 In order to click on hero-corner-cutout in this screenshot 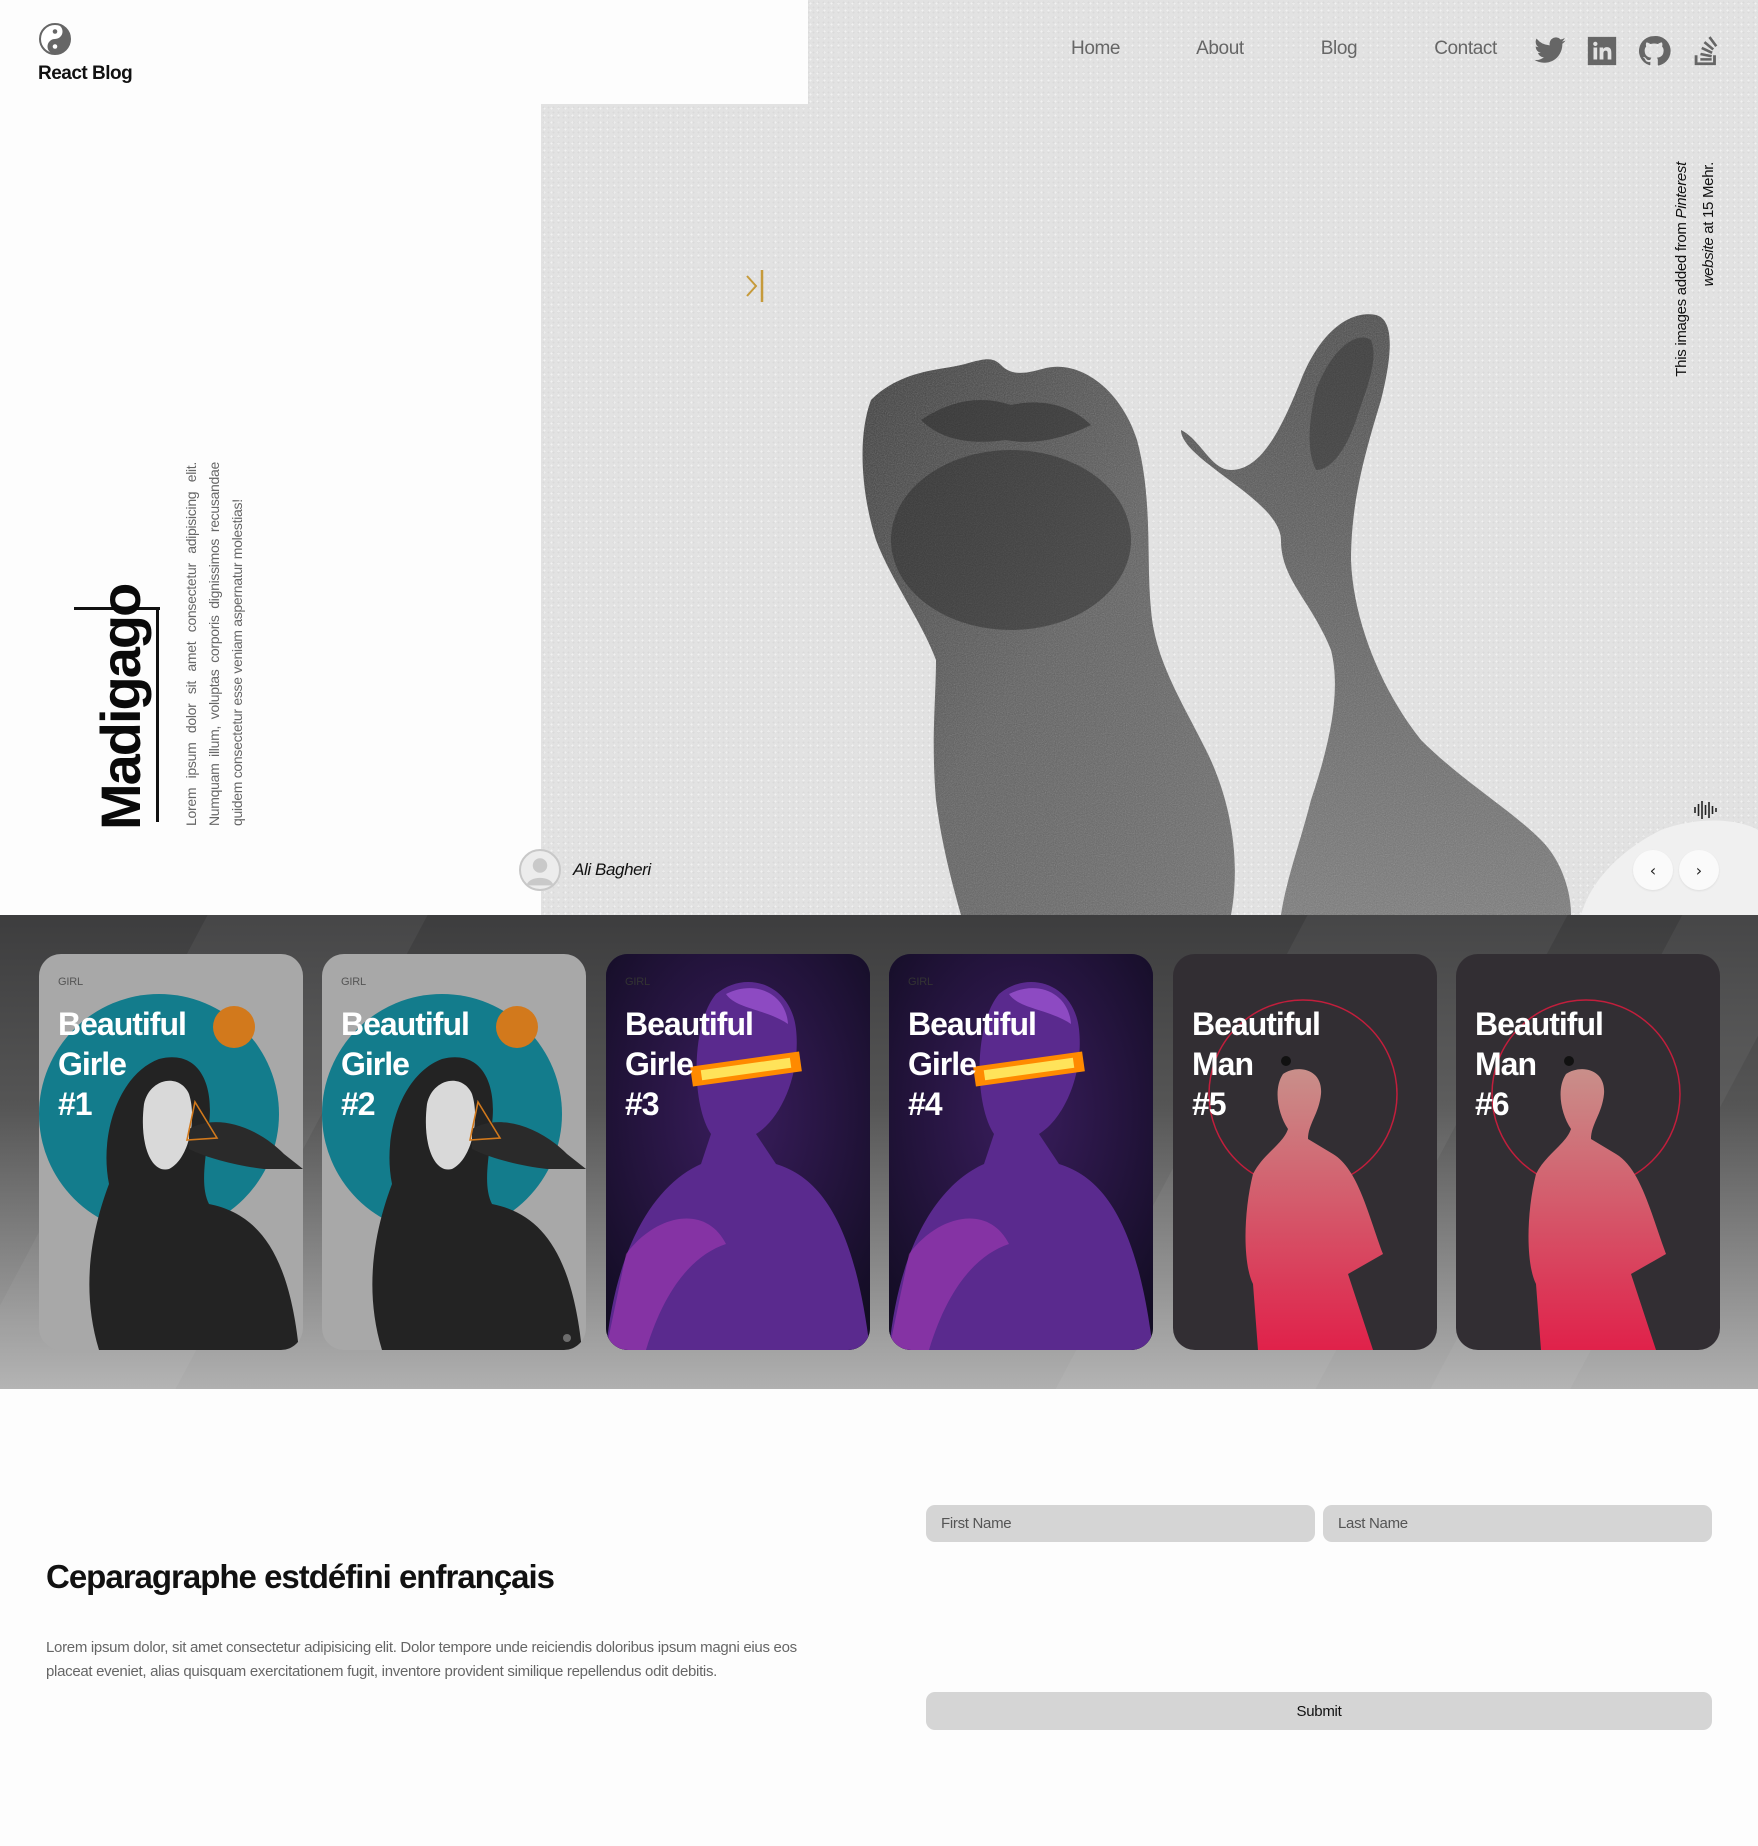, I will do `click(674, 52)`.